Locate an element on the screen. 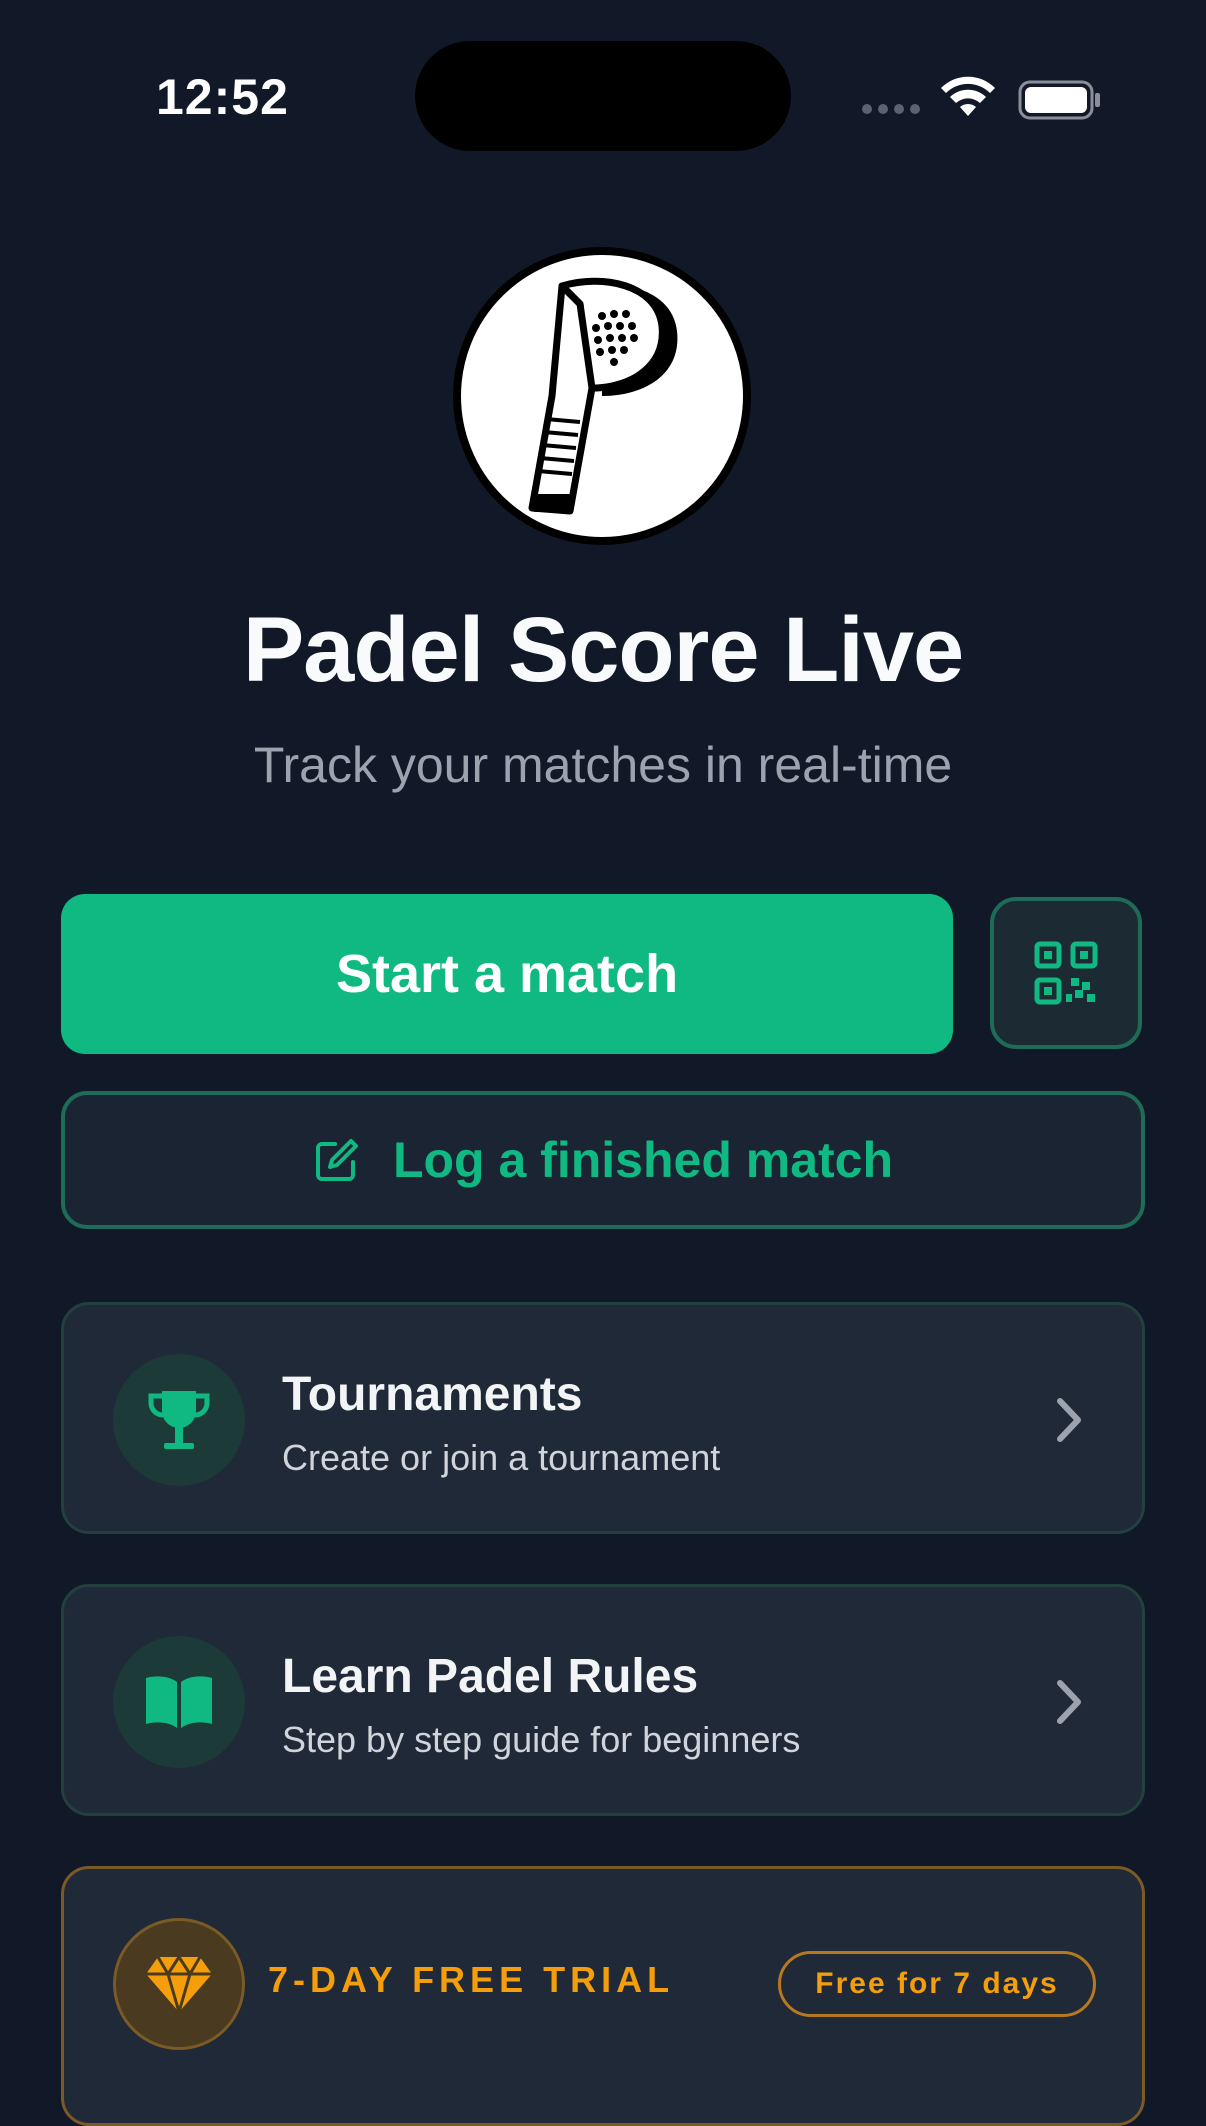  log-finished-match-button: Log a finished match is located at coordinates (603, 1160).